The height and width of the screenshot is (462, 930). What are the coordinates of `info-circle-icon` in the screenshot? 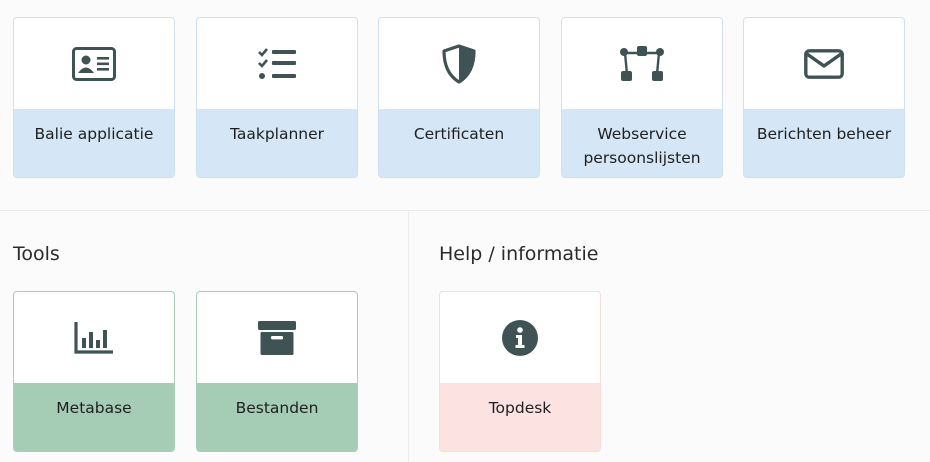 It's located at (520, 338).